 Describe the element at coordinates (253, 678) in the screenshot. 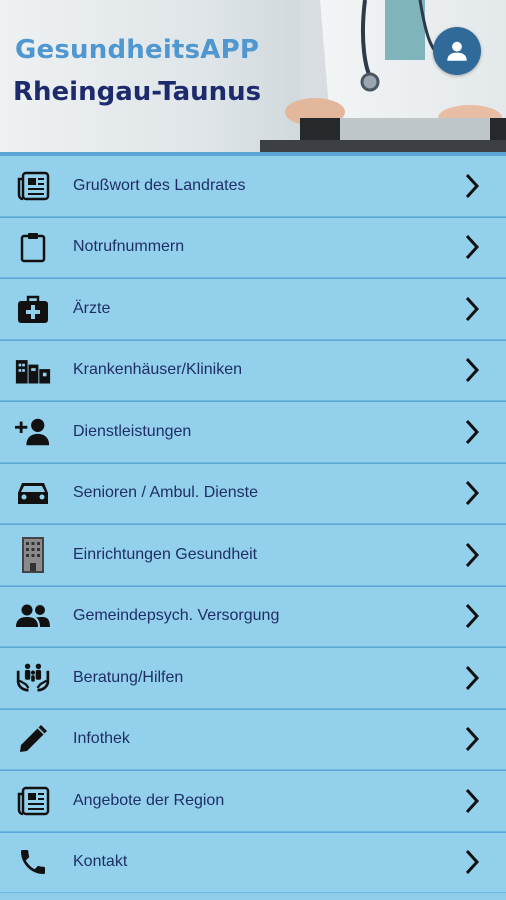

I see `menu-item-beratung: Beratung/Hilfen` at that location.